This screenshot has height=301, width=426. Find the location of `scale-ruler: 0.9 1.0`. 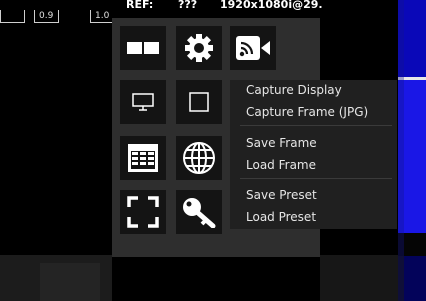

scale-ruler: 0.9 1.0 is located at coordinates (60, 12).